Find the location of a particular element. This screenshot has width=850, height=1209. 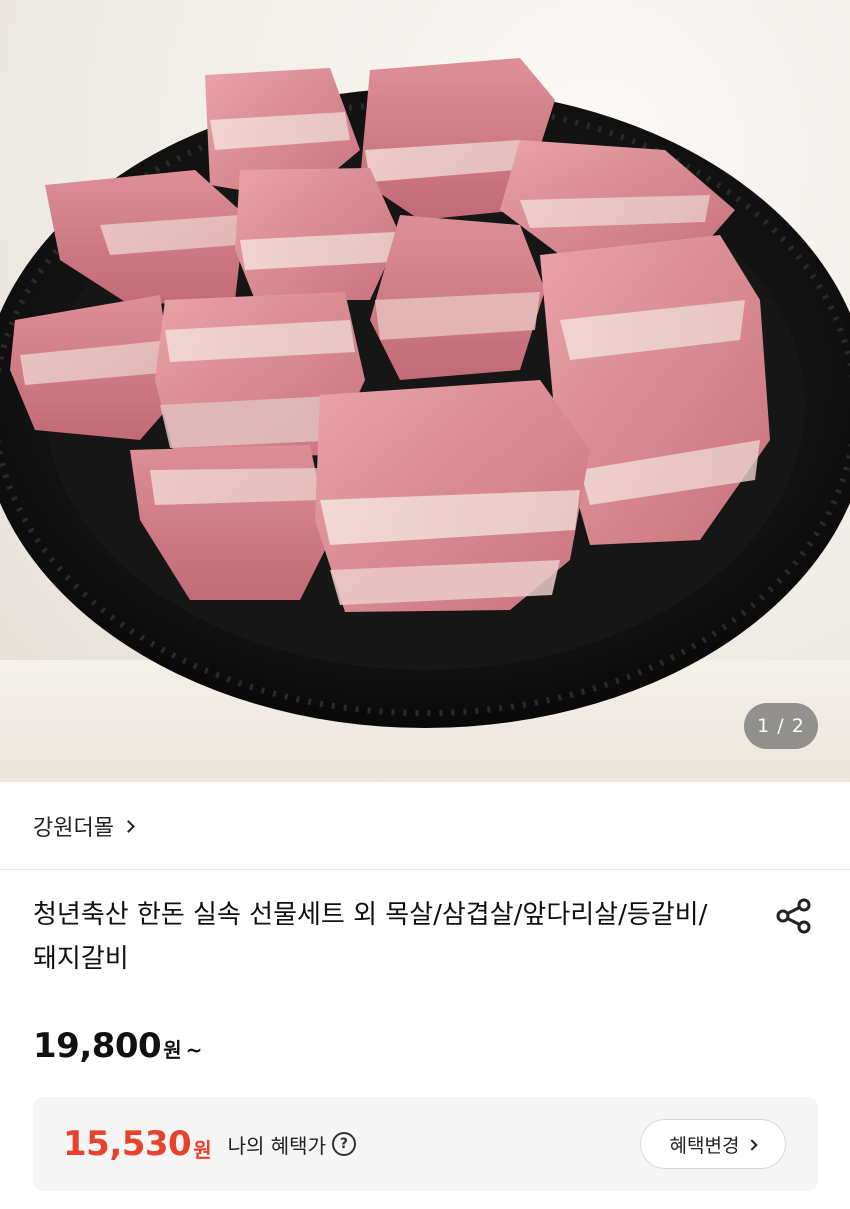

change-benefit-button: 혜택변경 is located at coordinates (713, 1144).